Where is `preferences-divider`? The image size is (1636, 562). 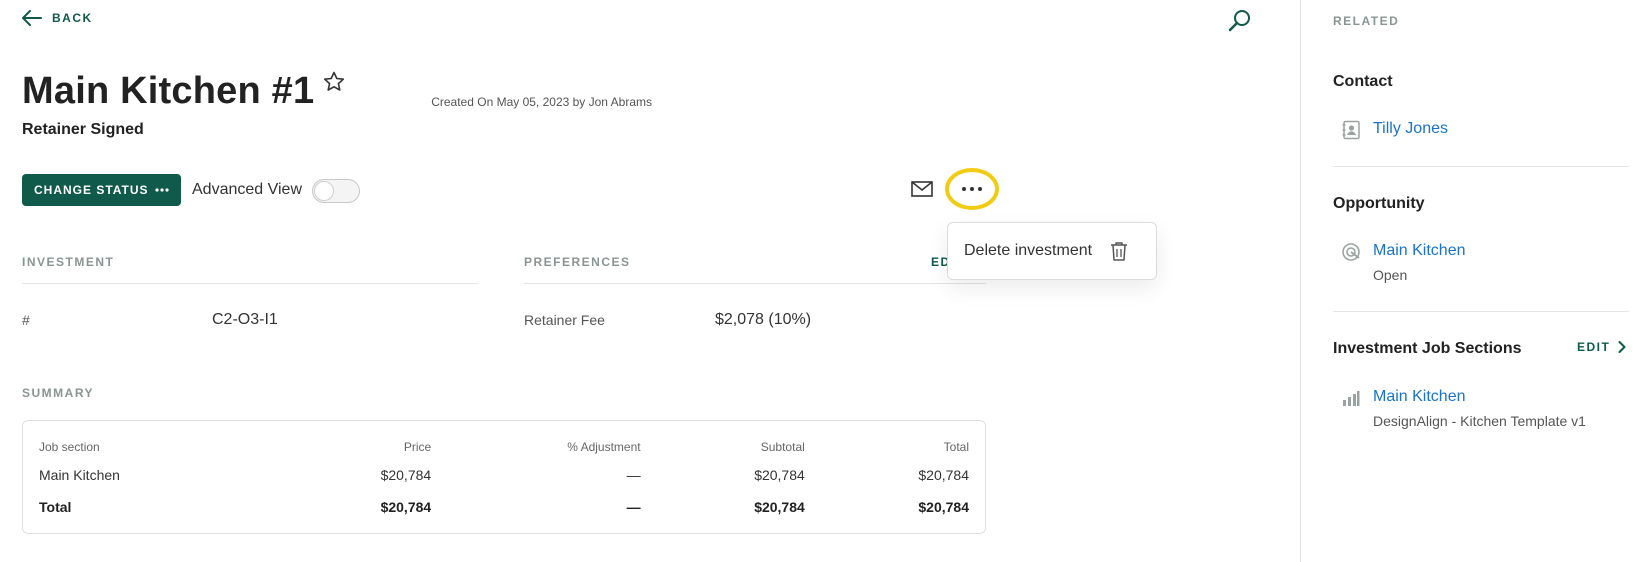 preferences-divider is located at coordinates (755, 283).